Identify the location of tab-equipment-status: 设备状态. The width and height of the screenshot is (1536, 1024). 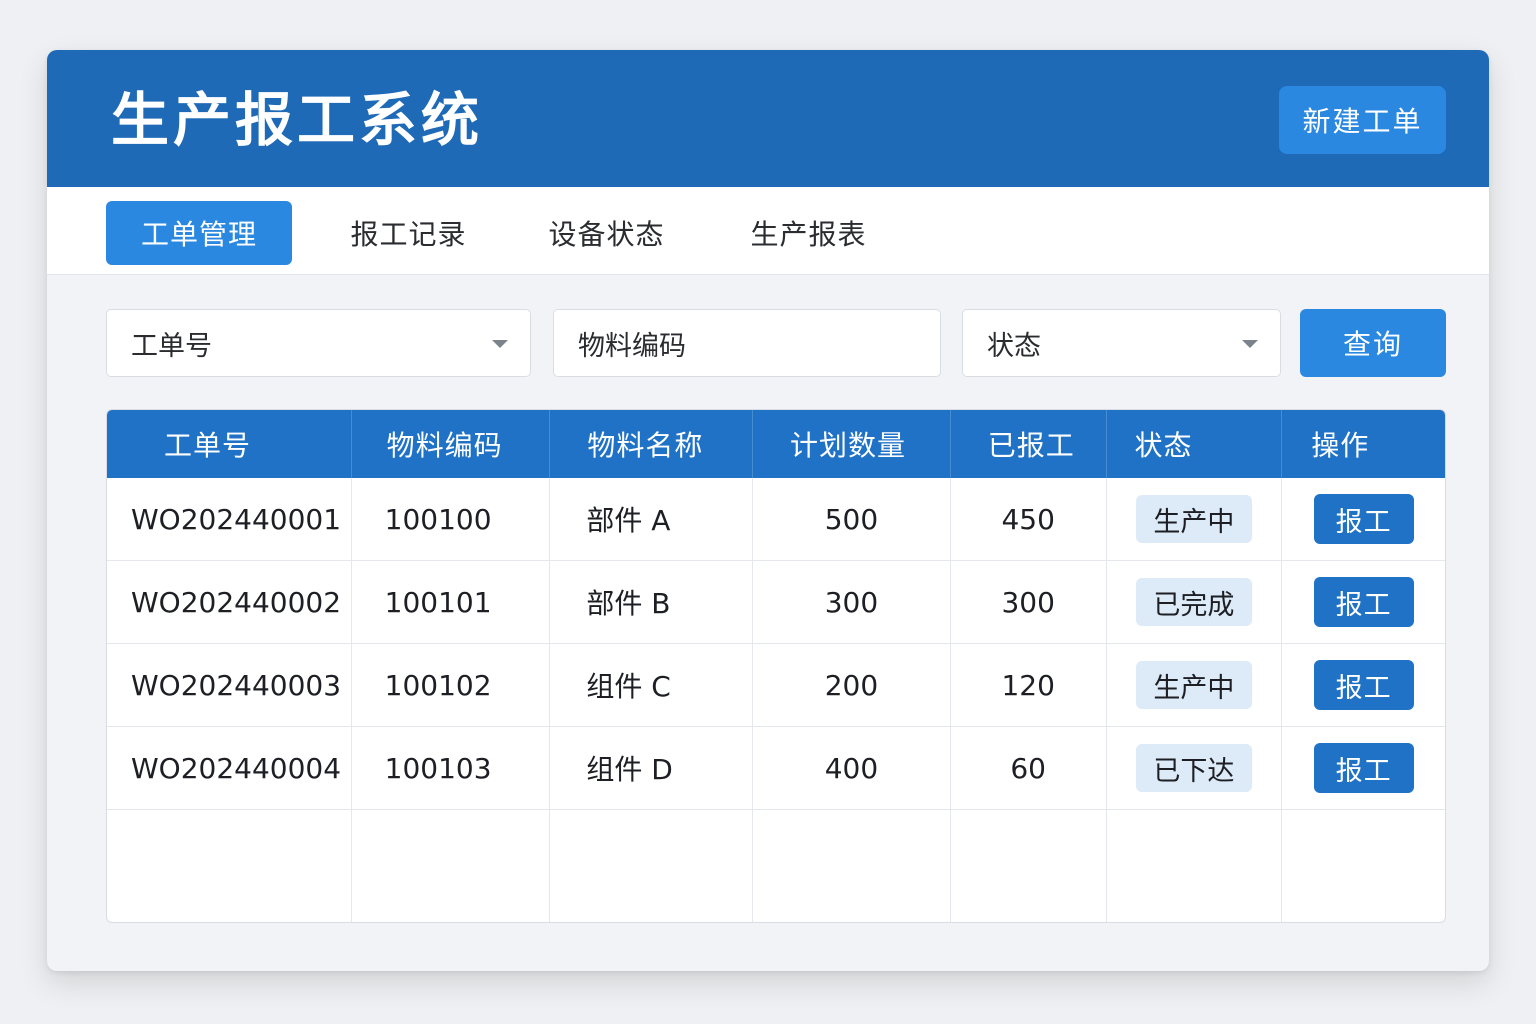
(606, 233).